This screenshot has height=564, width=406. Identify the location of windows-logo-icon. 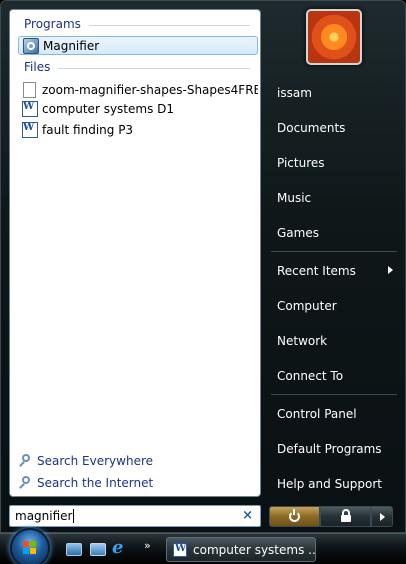
(30, 548).